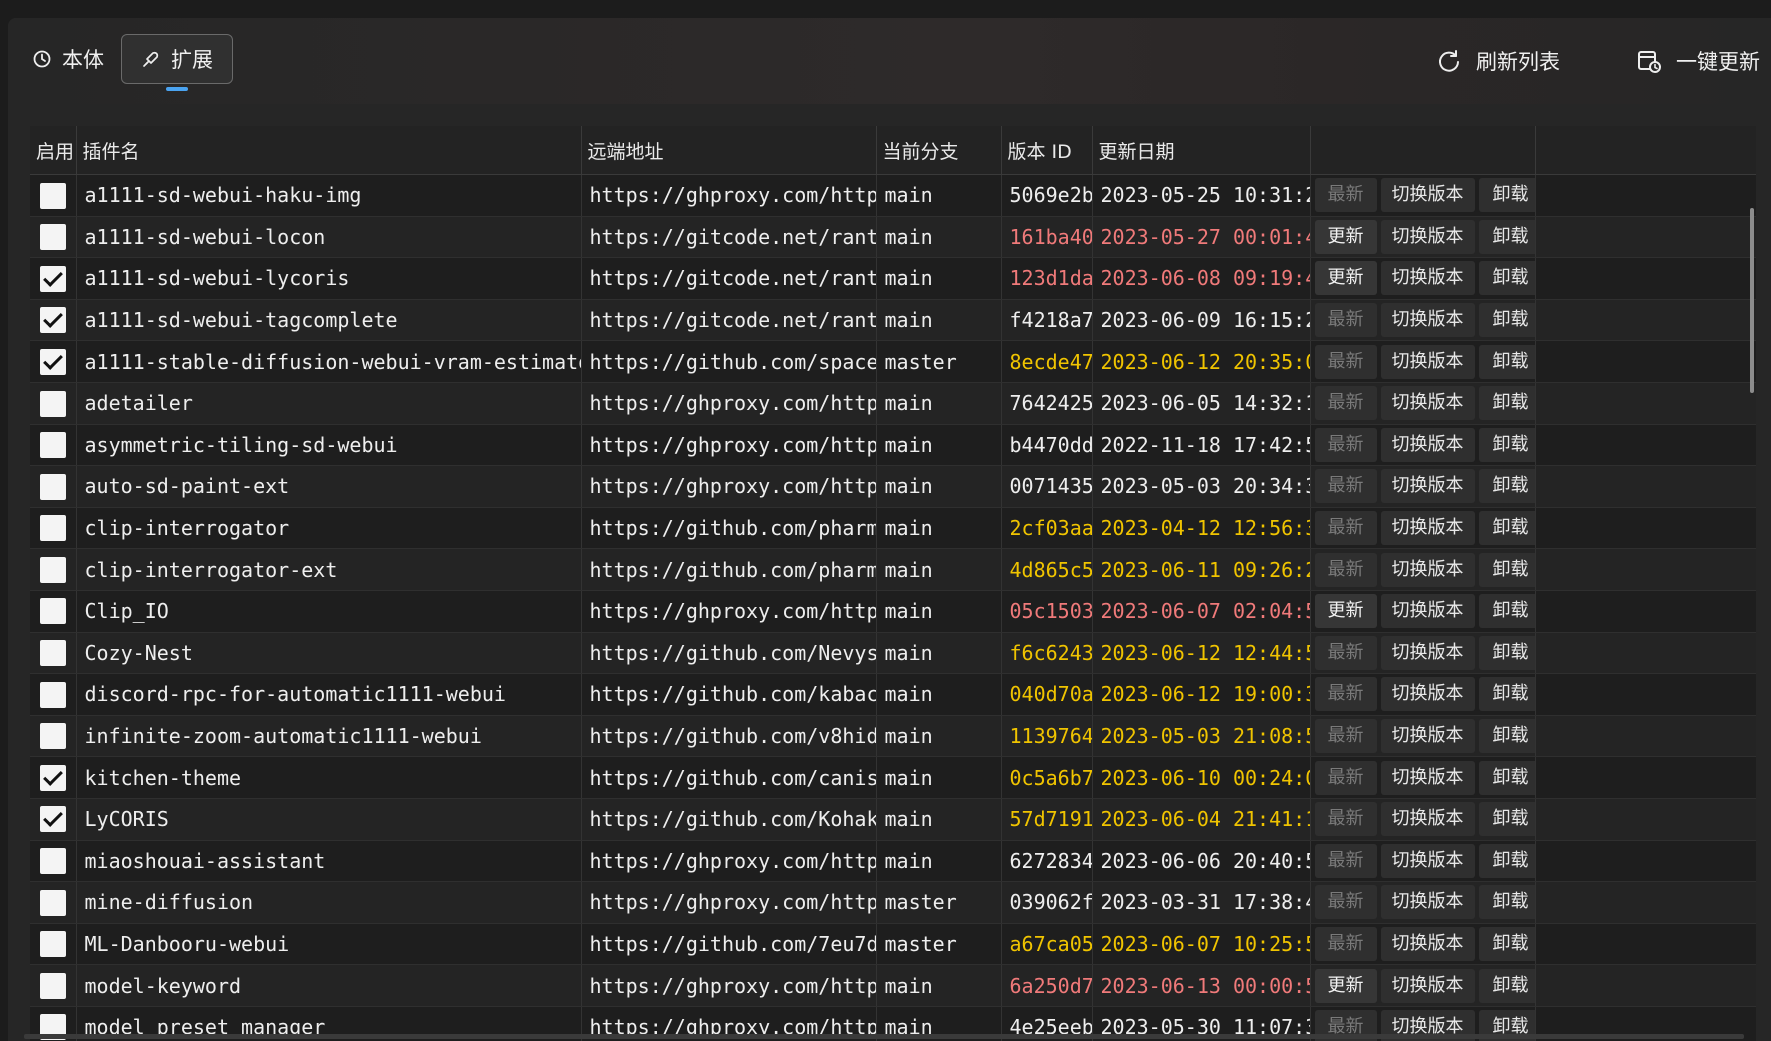 The width and height of the screenshot is (1771, 1041). I want to click on remote-url-cell: https://ghproxy.com/https:/, so click(729, 486).